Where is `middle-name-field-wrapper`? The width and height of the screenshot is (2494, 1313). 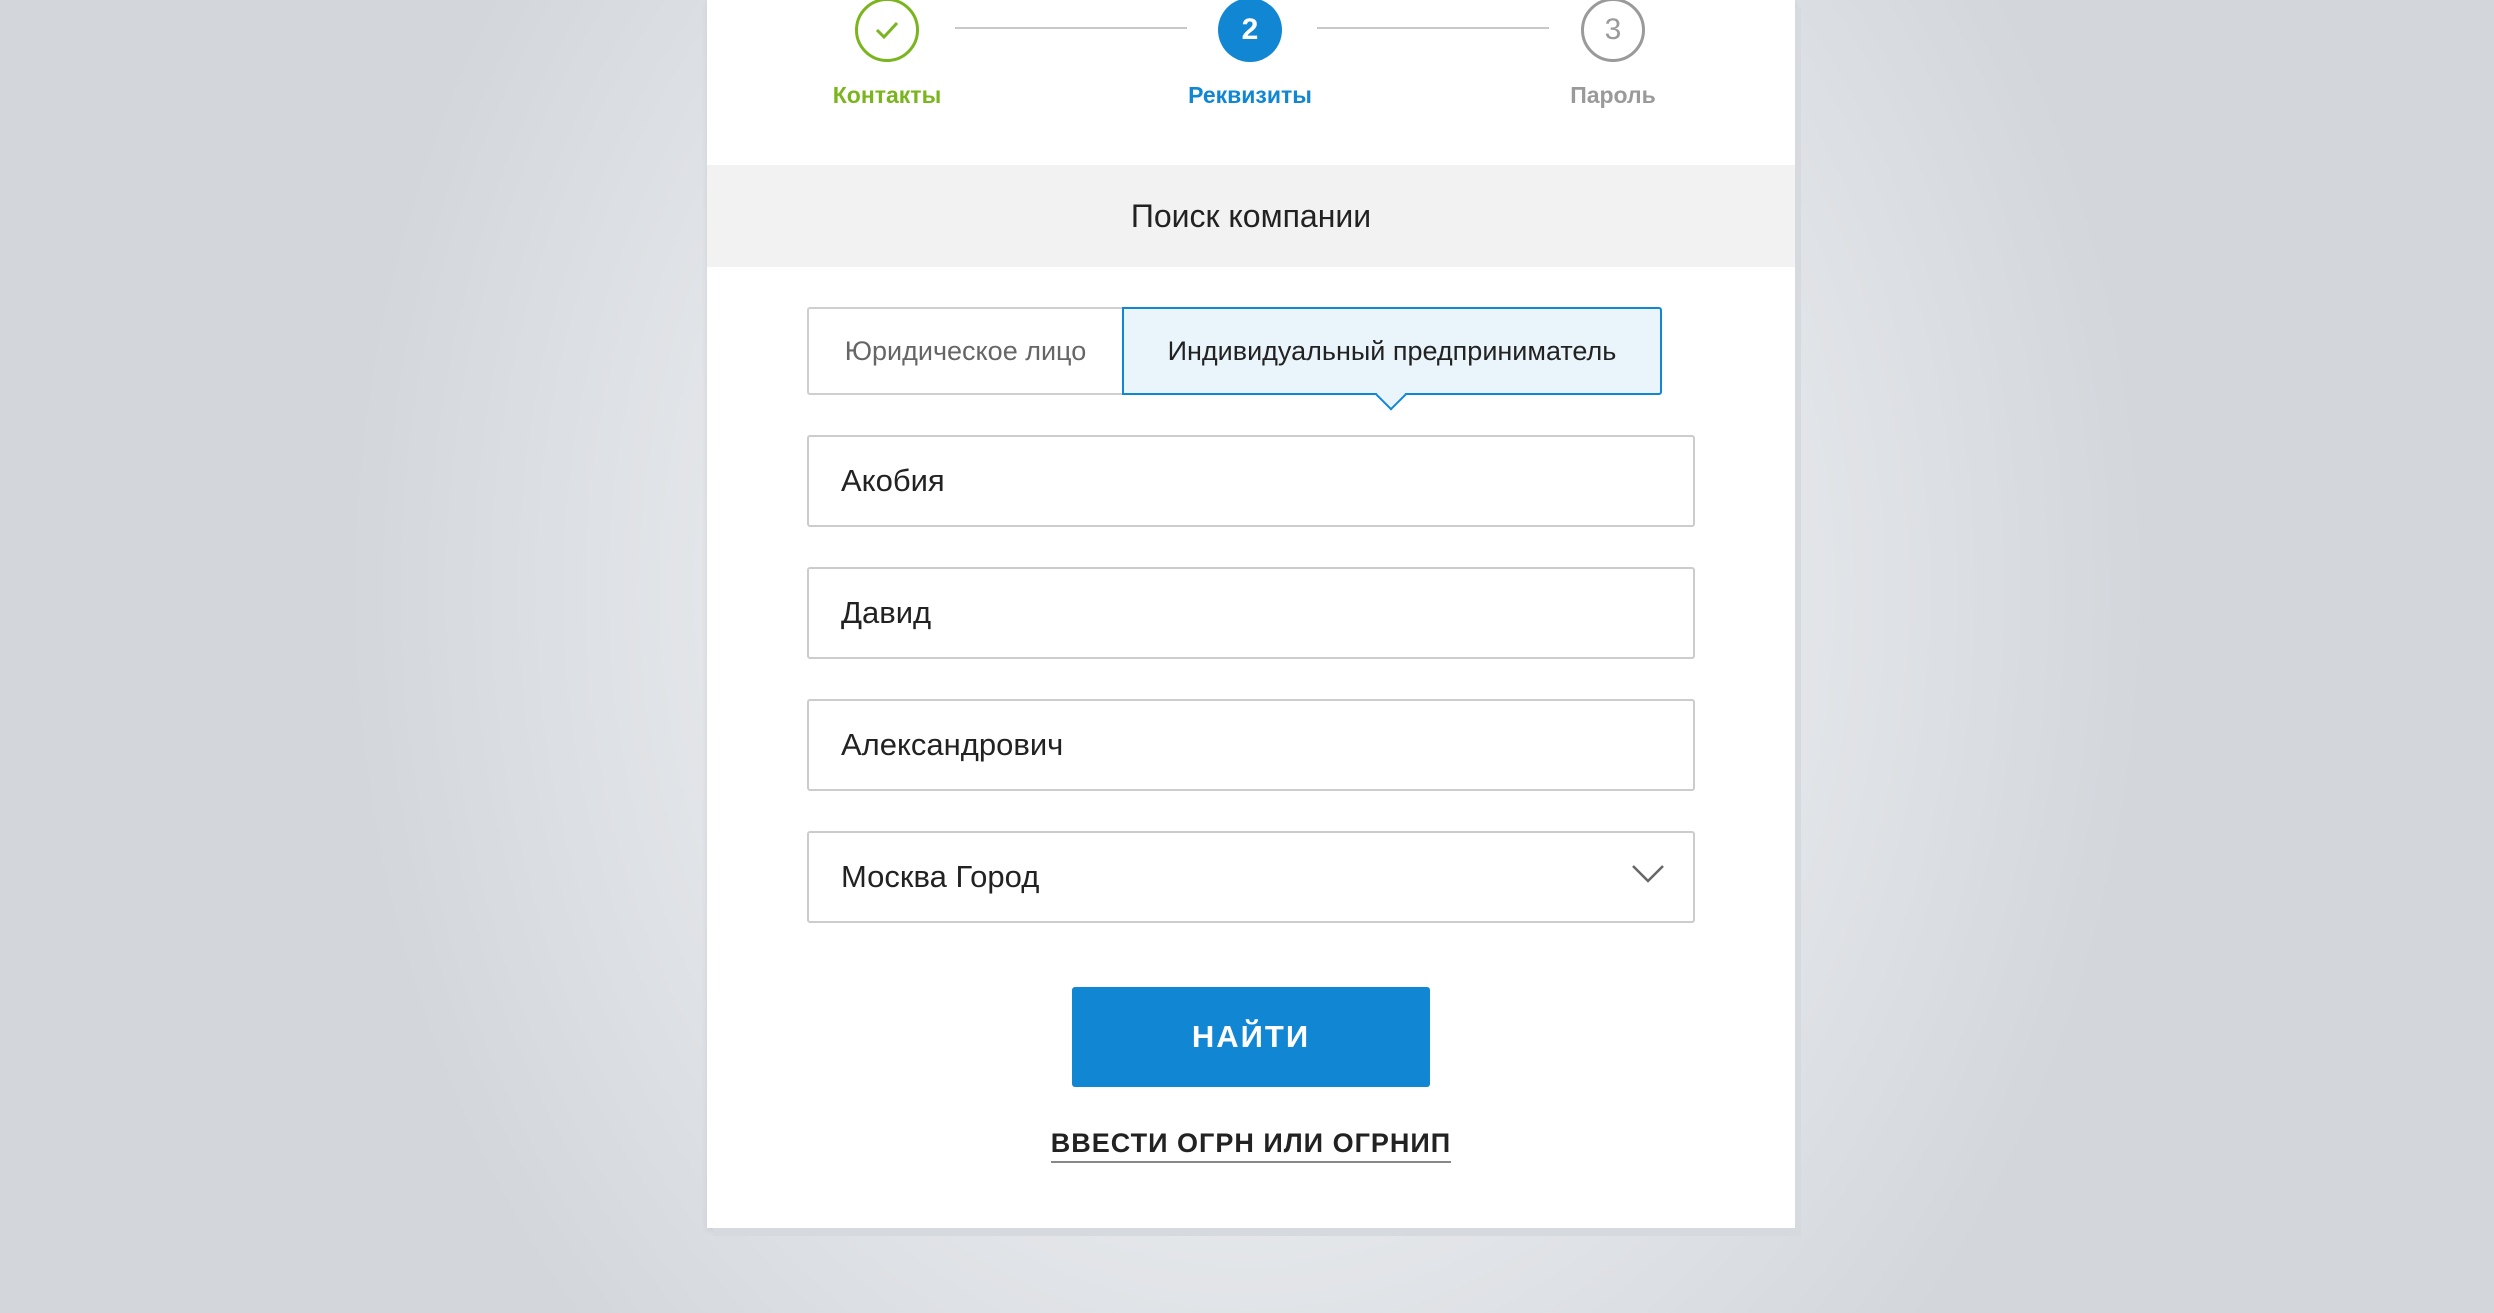 middle-name-field-wrapper is located at coordinates (1251, 745).